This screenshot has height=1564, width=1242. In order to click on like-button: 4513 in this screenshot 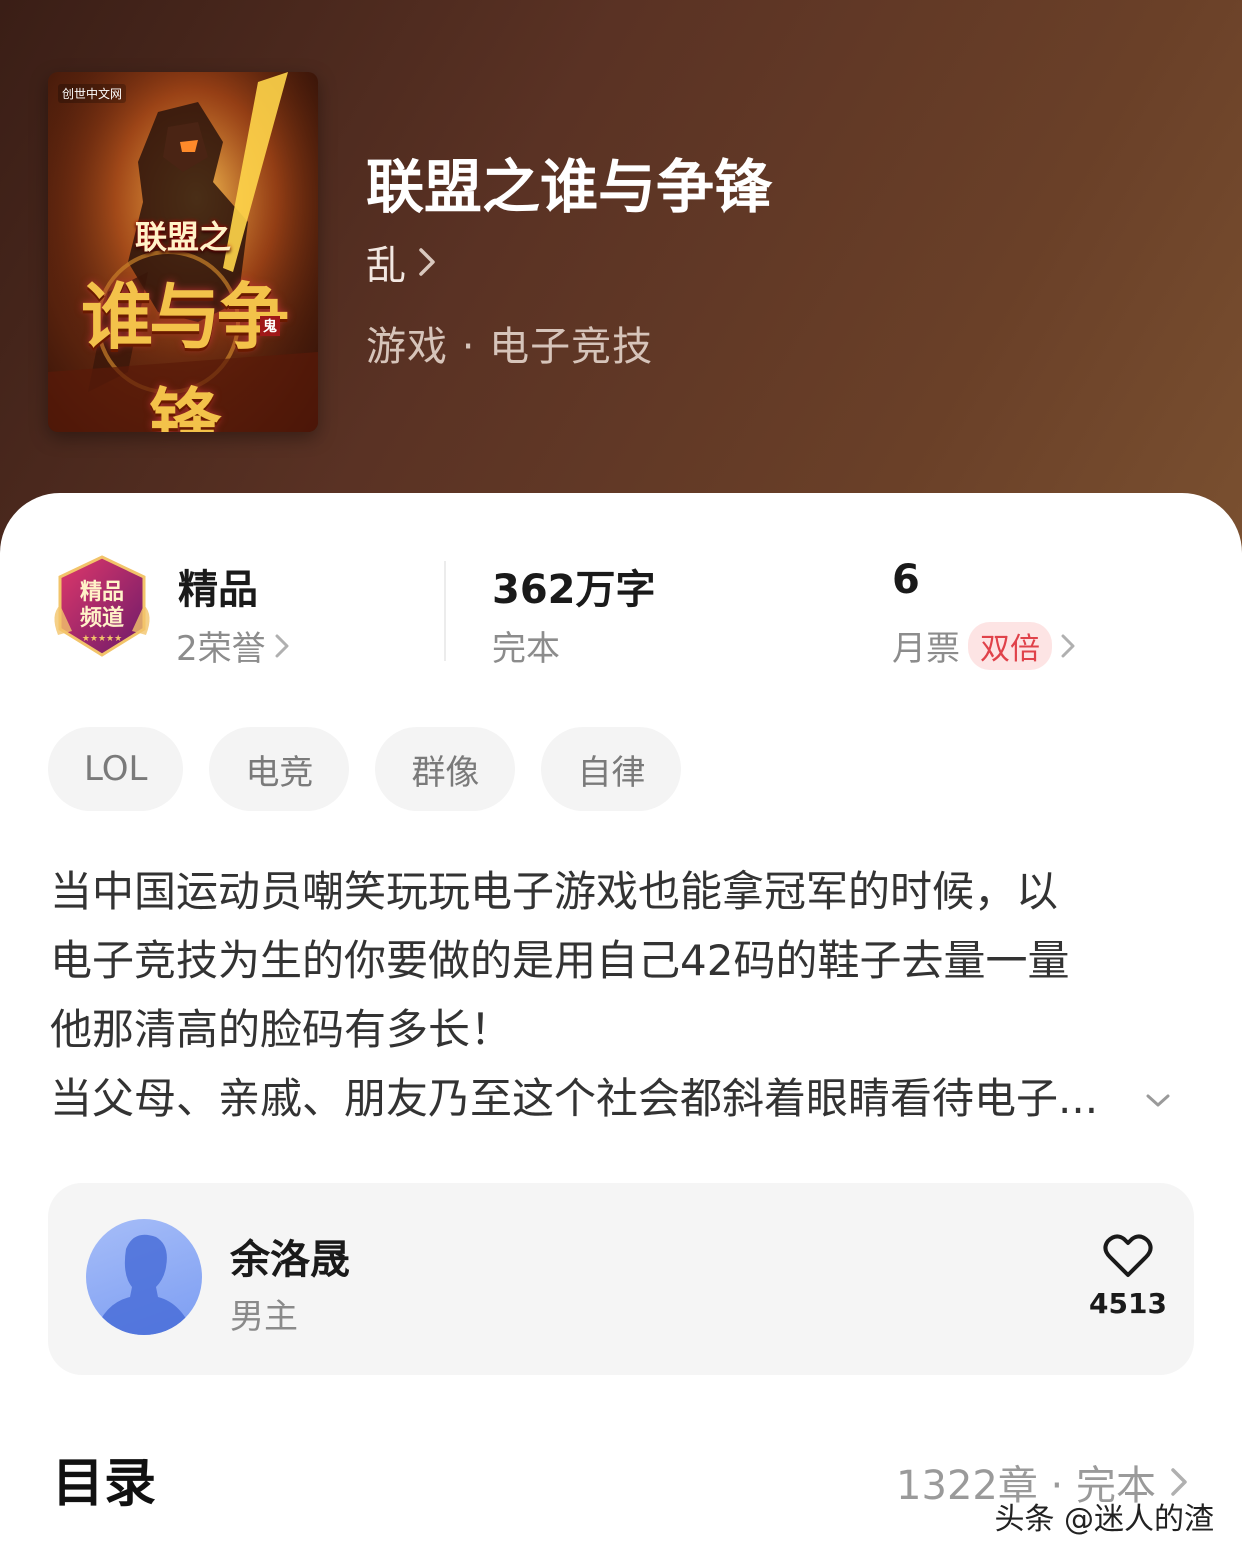, I will do `click(1128, 1276)`.